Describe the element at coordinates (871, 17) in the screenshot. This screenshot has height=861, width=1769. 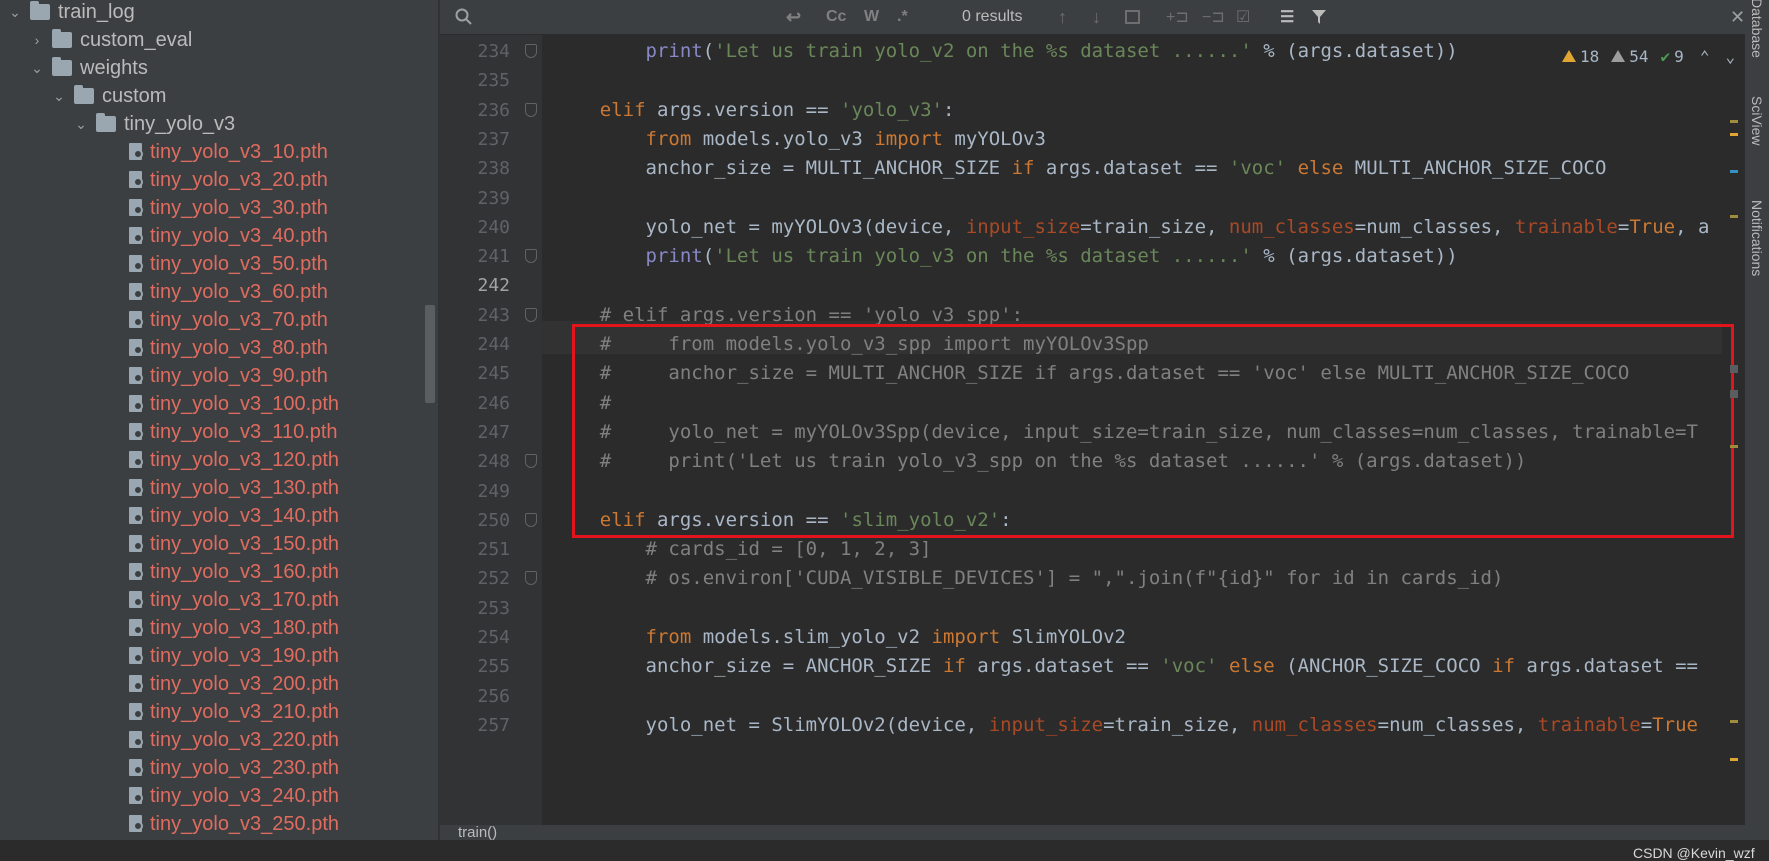
I see `words-toggle: W` at that location.